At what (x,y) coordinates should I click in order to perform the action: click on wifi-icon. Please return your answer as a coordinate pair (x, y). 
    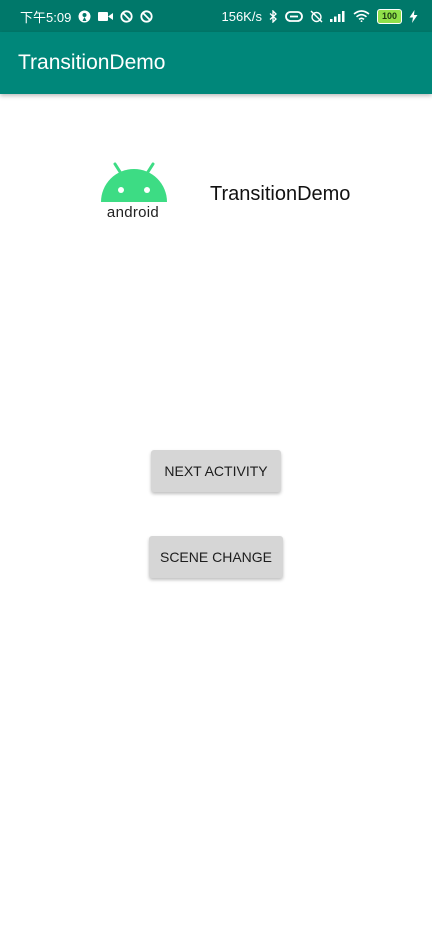
    Looking at the image, I should click on (361, 16).